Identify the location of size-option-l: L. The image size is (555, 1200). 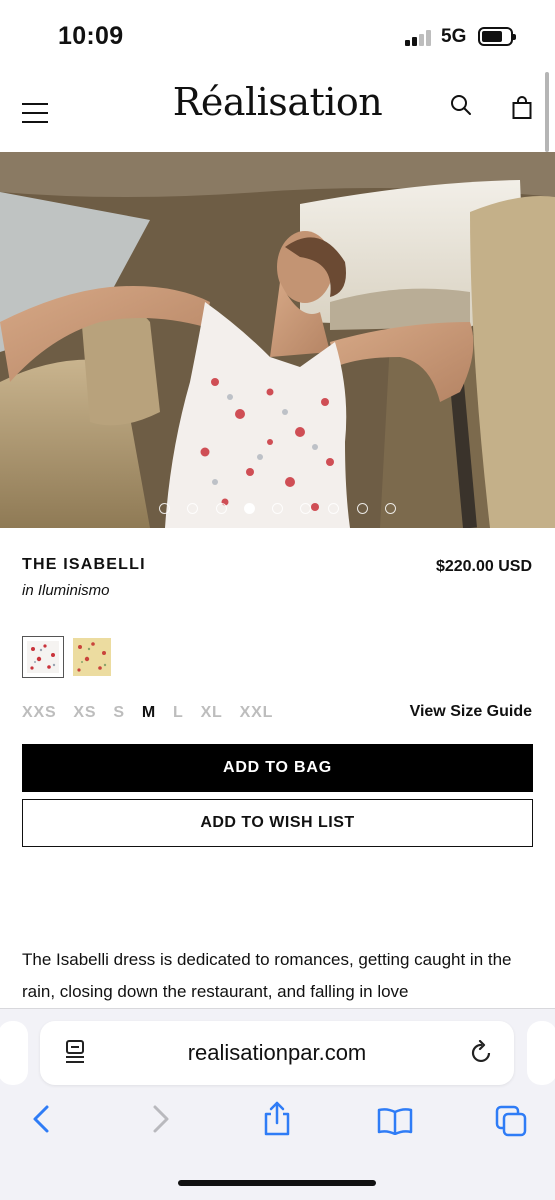
(178, 713).